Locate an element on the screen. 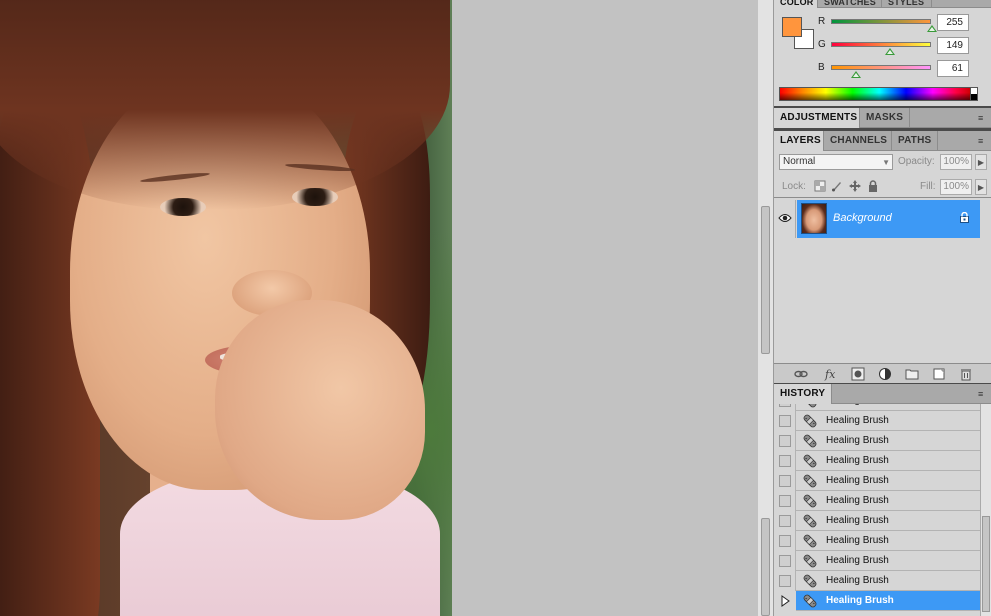 The width and height of the screenshot is (991, 616). adjustments-panel-tabbar: ADJUSTMENTS MASKS ≡ is located at coordinates (882, 118).